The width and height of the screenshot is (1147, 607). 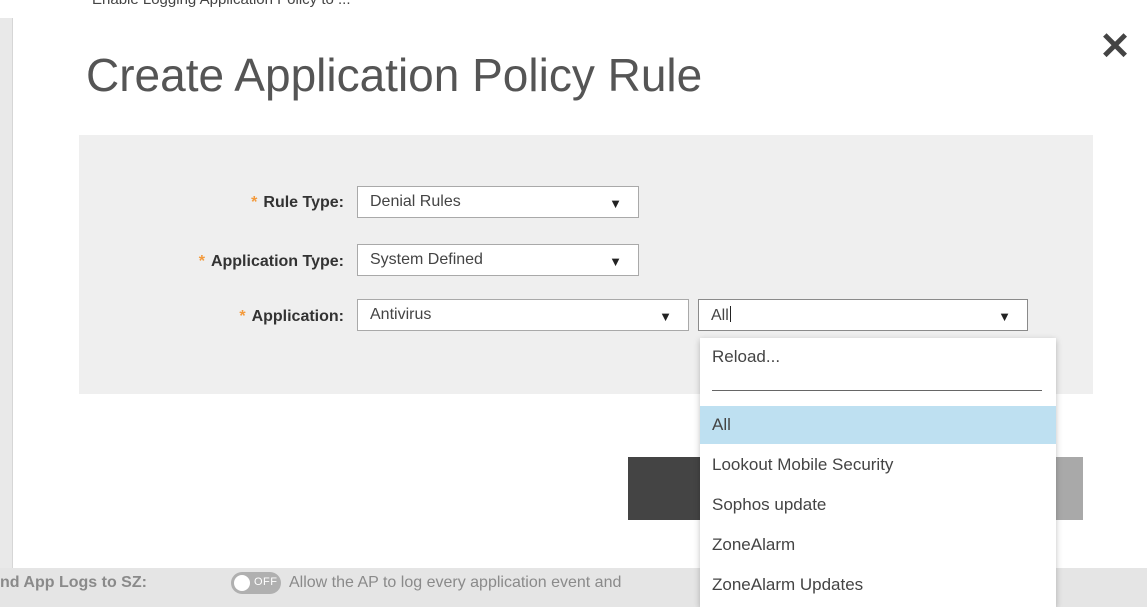 I want to click on dropdown-option: Lookout Mobile Security, so click(x=878, y=465).